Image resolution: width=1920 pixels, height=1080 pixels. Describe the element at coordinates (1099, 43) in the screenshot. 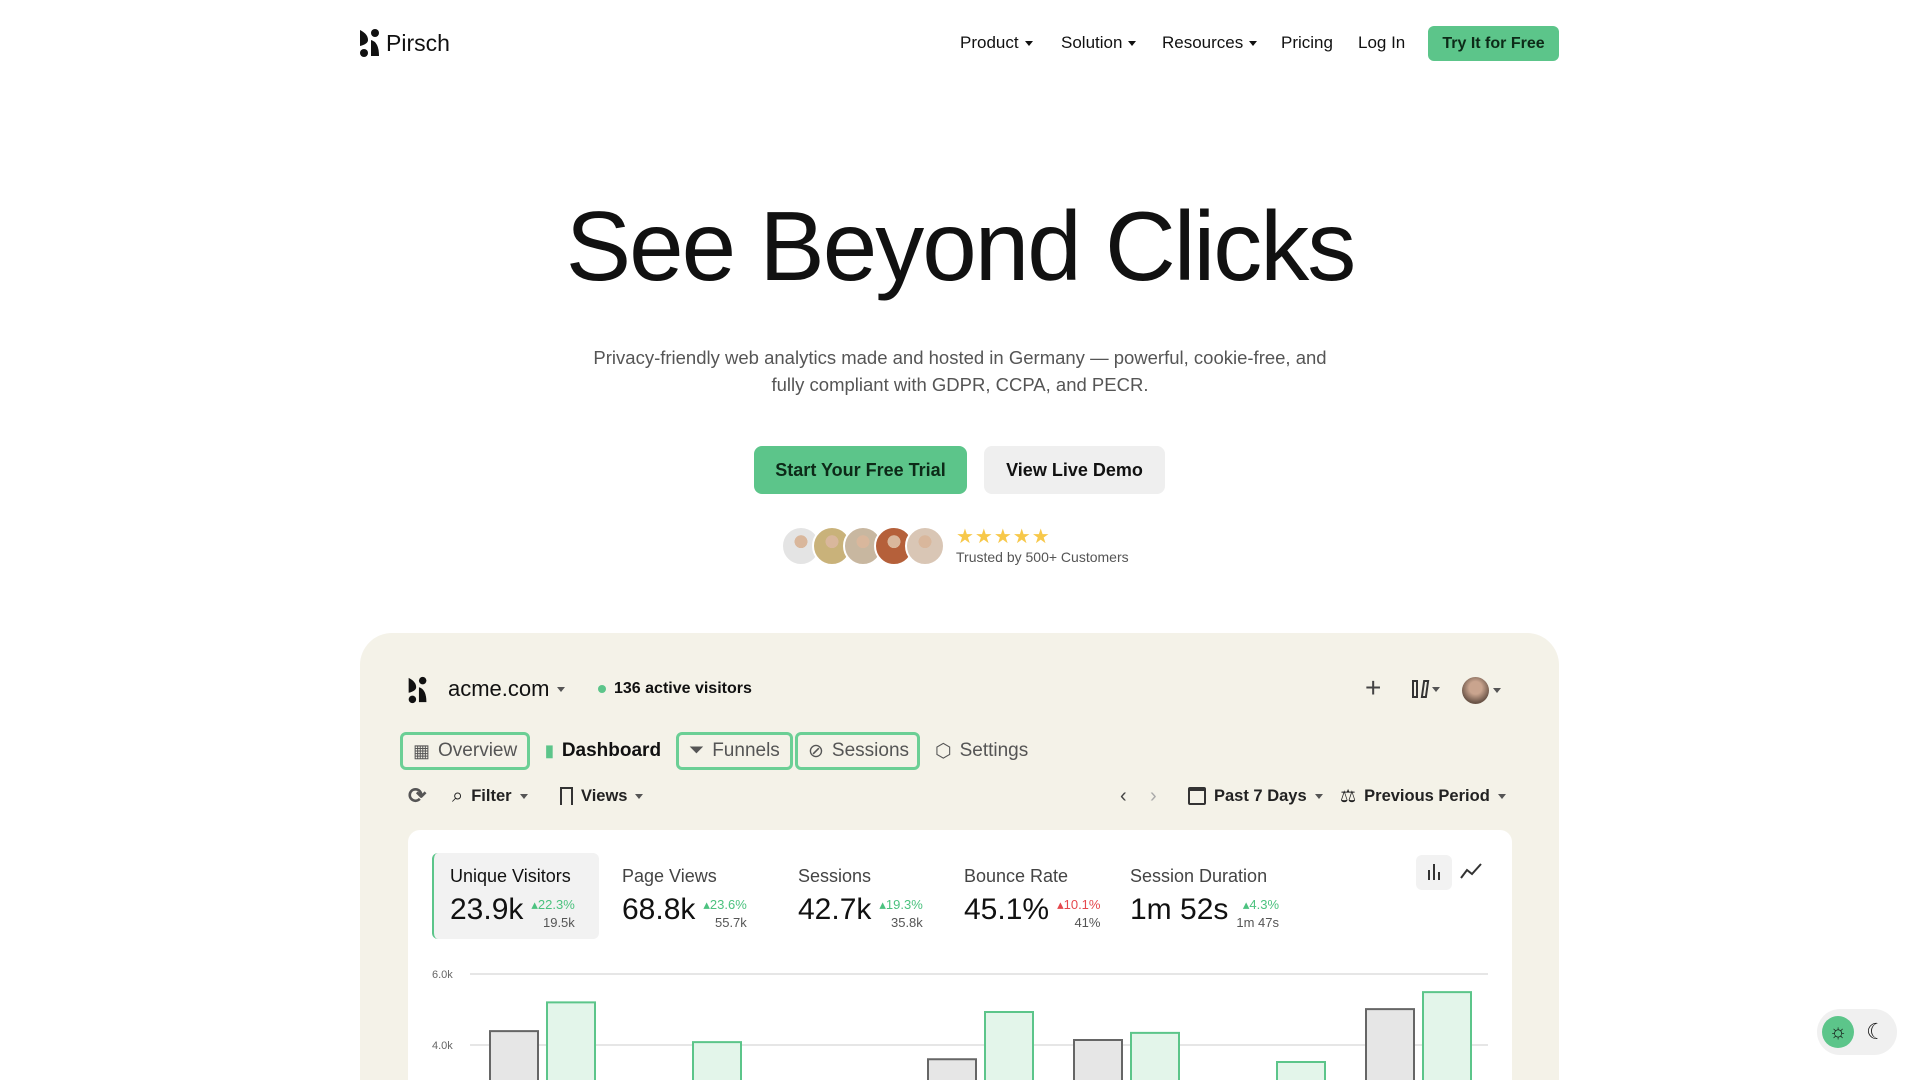

I see `nav-solution: Solution` at that location.